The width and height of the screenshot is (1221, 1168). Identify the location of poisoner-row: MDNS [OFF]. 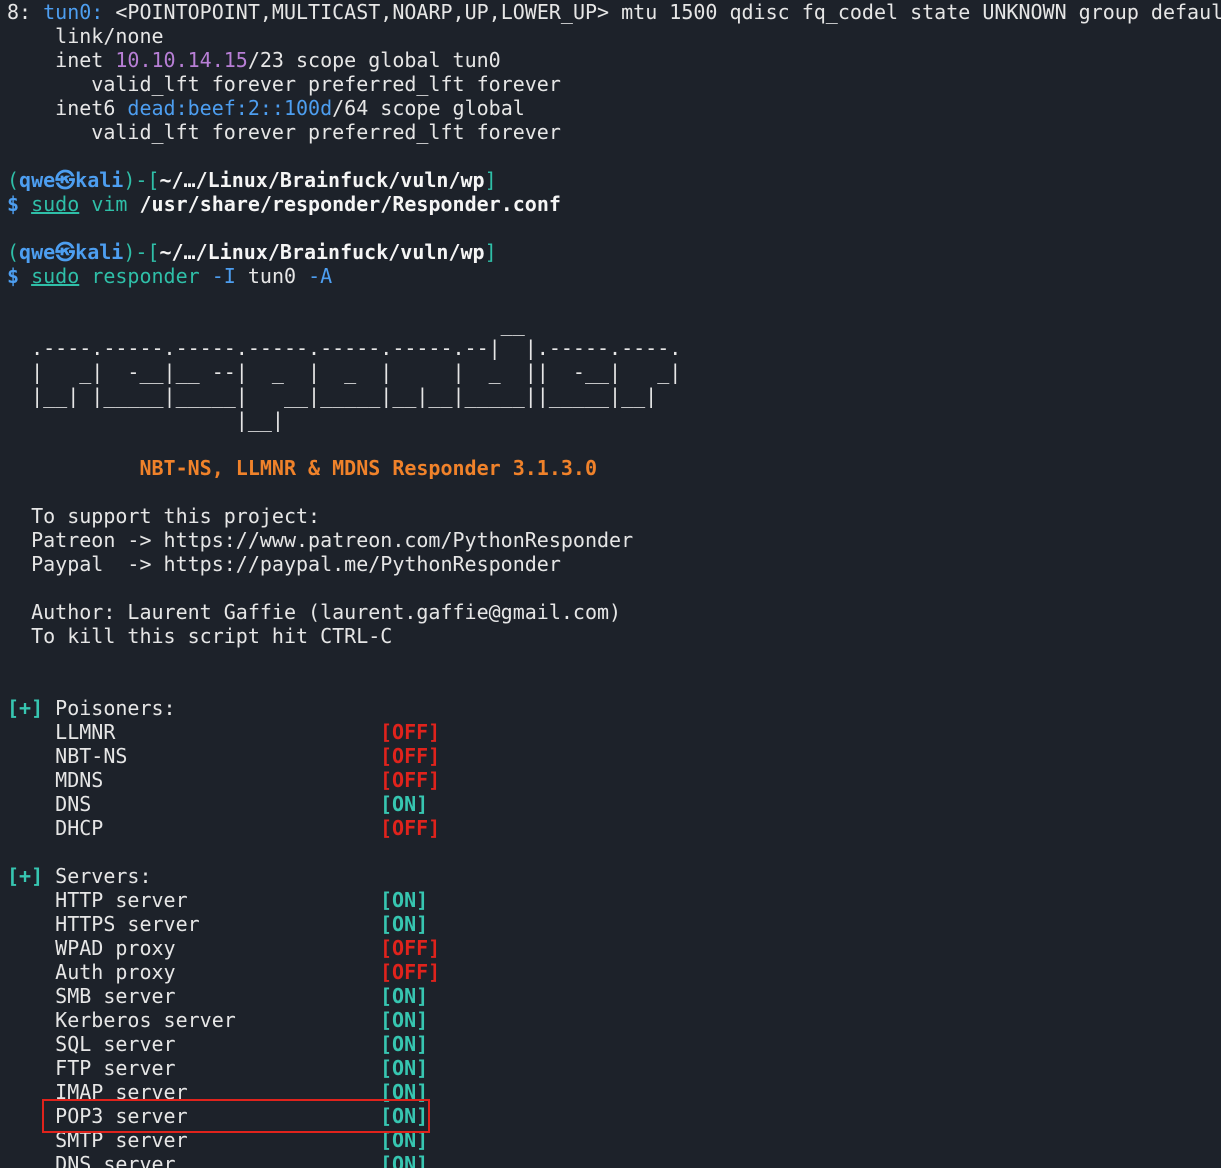
(614, 780).